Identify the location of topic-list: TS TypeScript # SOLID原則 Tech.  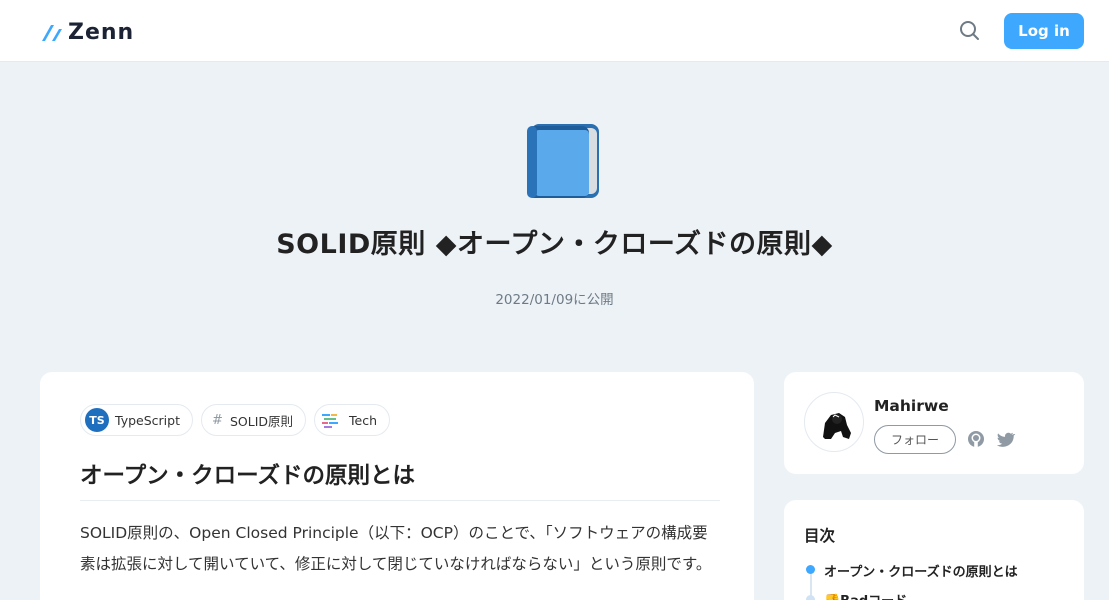
(235, 420).